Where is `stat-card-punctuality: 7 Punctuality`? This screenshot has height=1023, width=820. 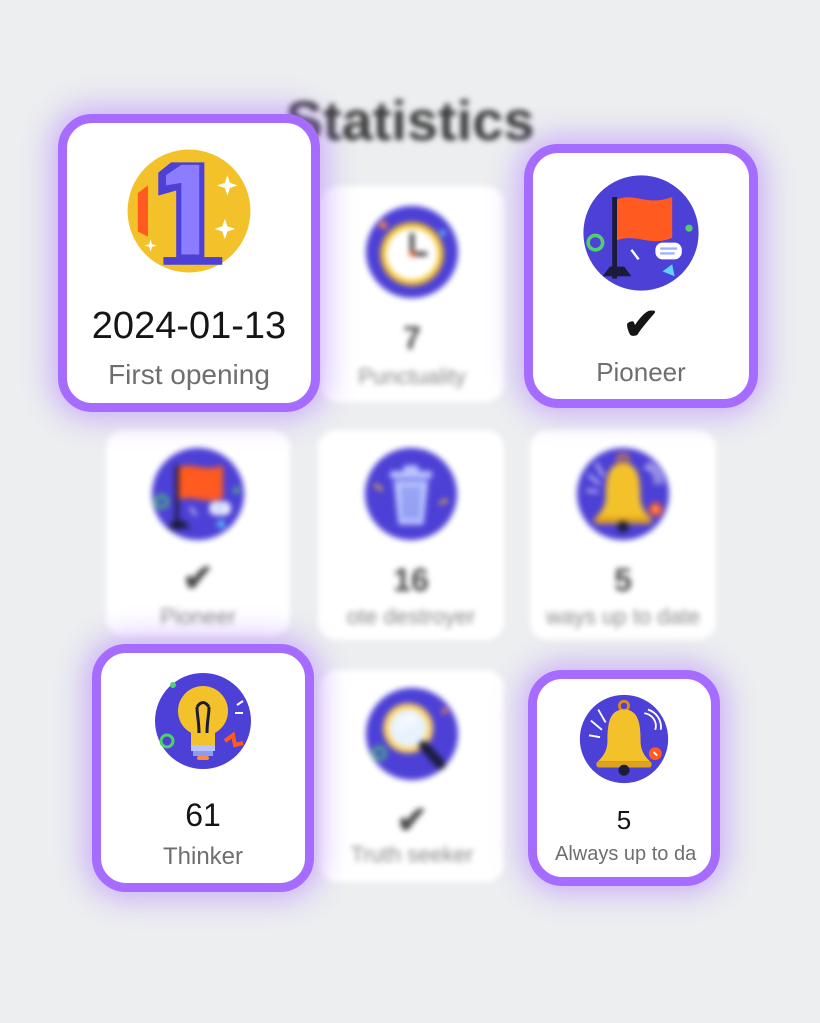
stat-card-punctuality: 7 Punctuality is located at coordinates (412, 294).